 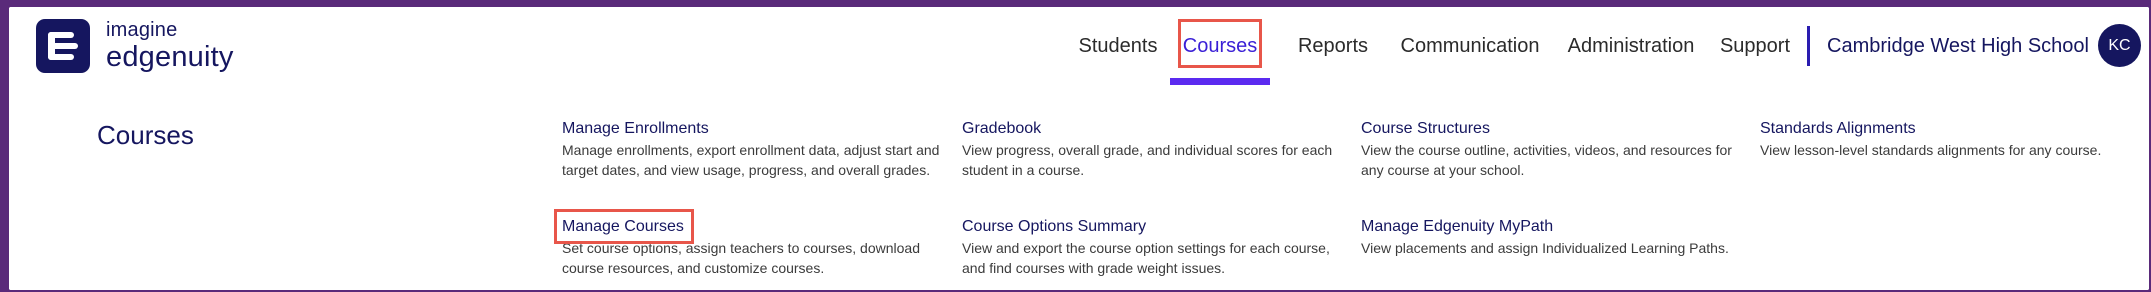 What do you see at coordinates (624, 226) in the screenshot?
I see `menu-link-manage-courses: Manage Courses` at bounding box center [624, 226].